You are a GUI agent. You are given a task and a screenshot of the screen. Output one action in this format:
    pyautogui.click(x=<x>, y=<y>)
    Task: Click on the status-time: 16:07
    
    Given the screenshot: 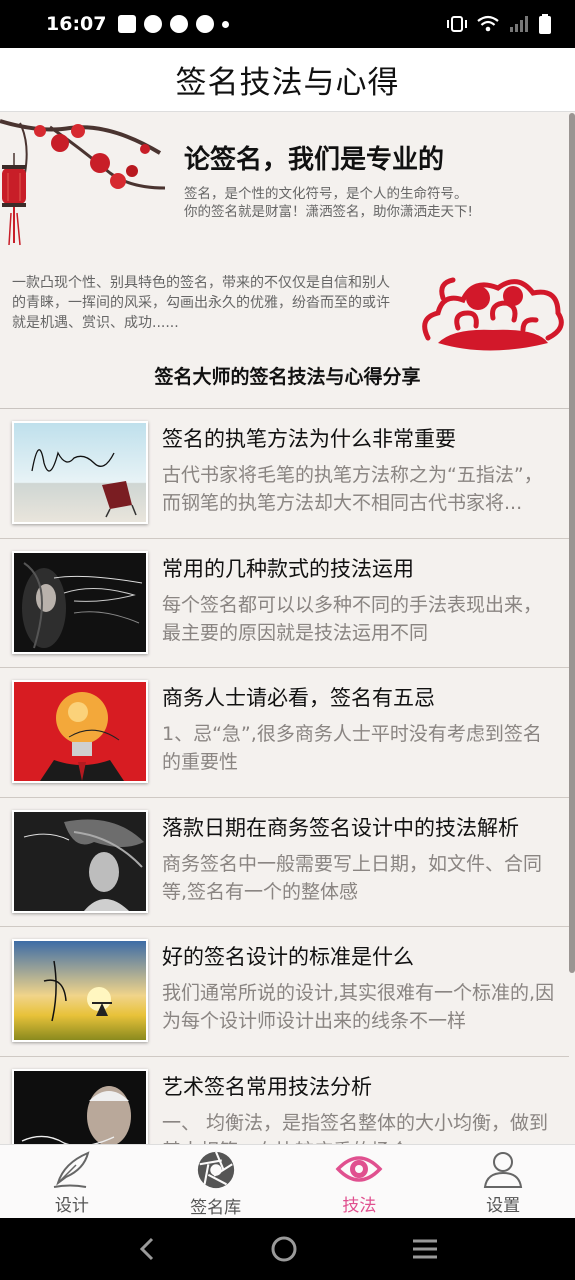 What is the action you would take?
    pyautogui.click(x=76, y=24)
    